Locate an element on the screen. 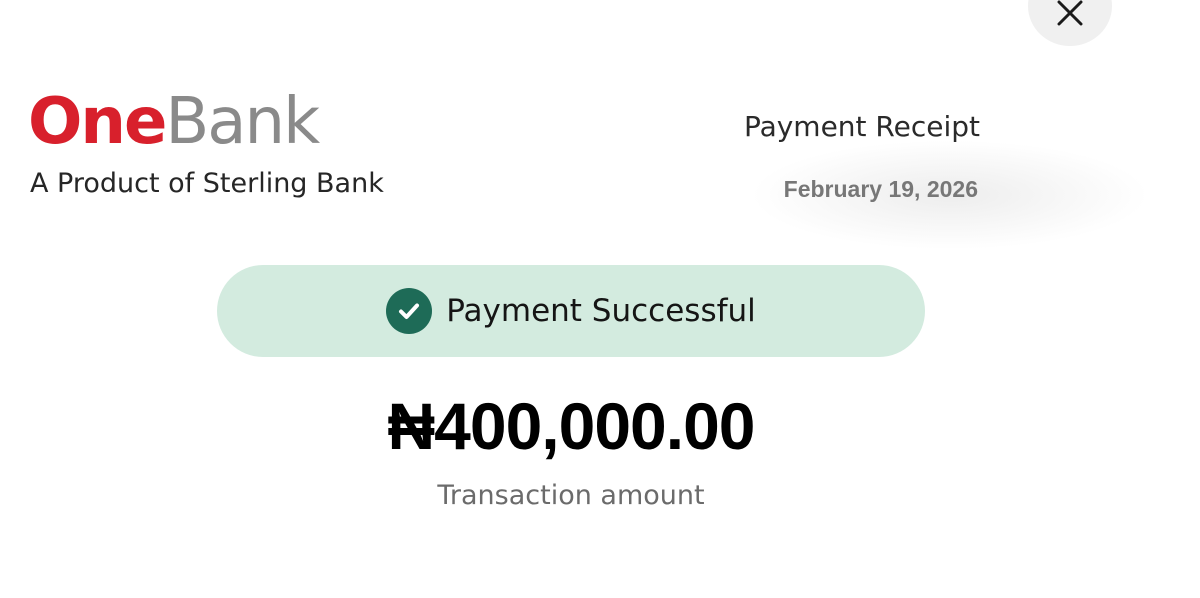 The image size is (1200, 598). transaction-amount-label: Transaction amount is located at coordinates (571, 495).